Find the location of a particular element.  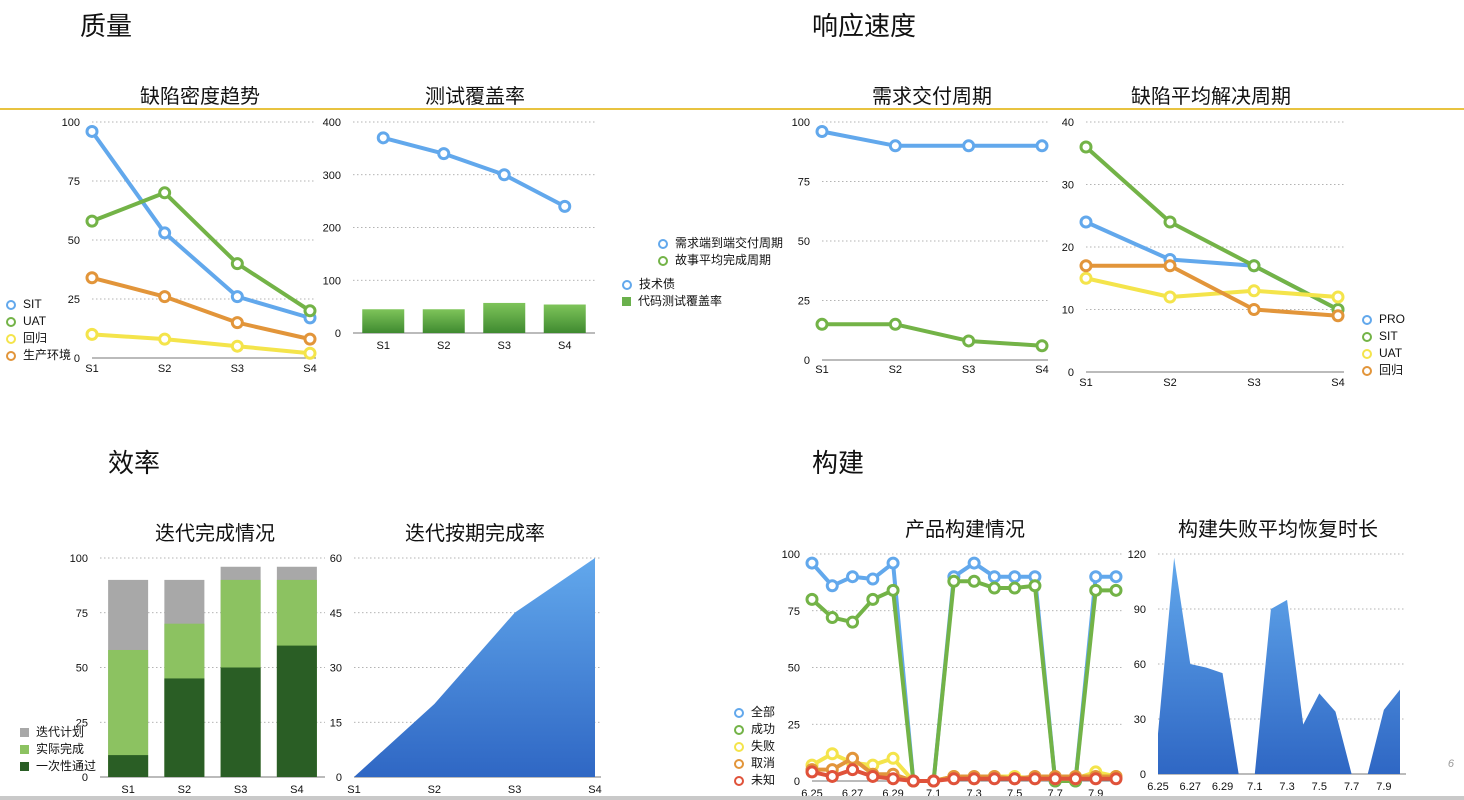

legend-iteration-completion: 迭代计划 实际完成 一次性通过 is located at coordinates (58, 749).